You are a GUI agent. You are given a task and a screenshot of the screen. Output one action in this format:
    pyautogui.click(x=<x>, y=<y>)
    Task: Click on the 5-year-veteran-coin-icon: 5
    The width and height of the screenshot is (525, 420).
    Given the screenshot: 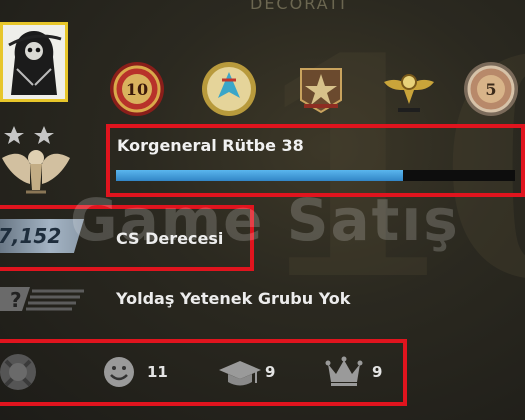 What is the action you would take?
    pyautogui.click(x=491, y=89)
    